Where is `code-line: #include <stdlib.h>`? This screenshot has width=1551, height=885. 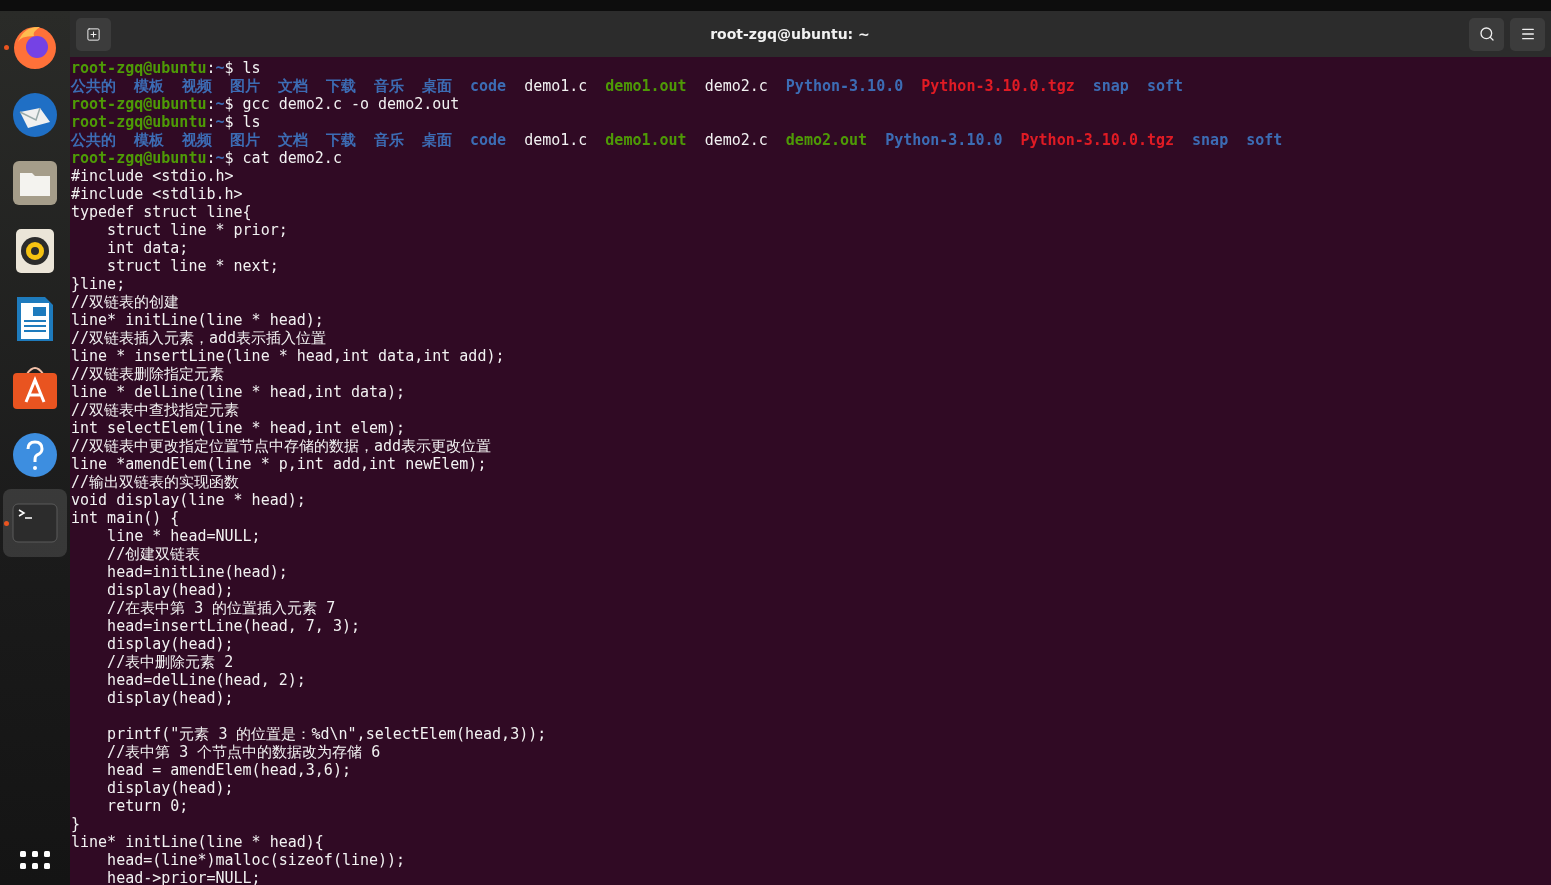 code-line: #include <stdlib.h> is located at coordinates (157, 194).